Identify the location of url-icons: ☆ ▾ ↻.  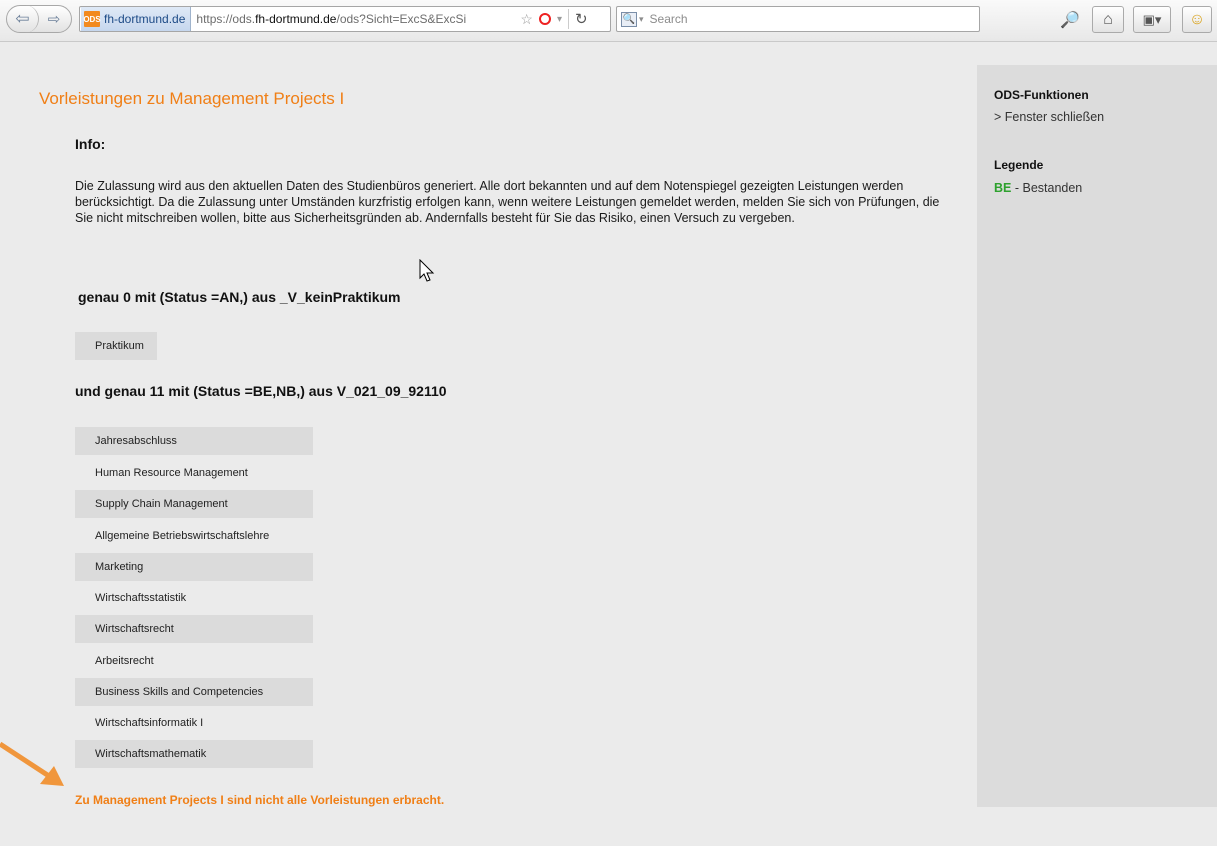
(554, 19).